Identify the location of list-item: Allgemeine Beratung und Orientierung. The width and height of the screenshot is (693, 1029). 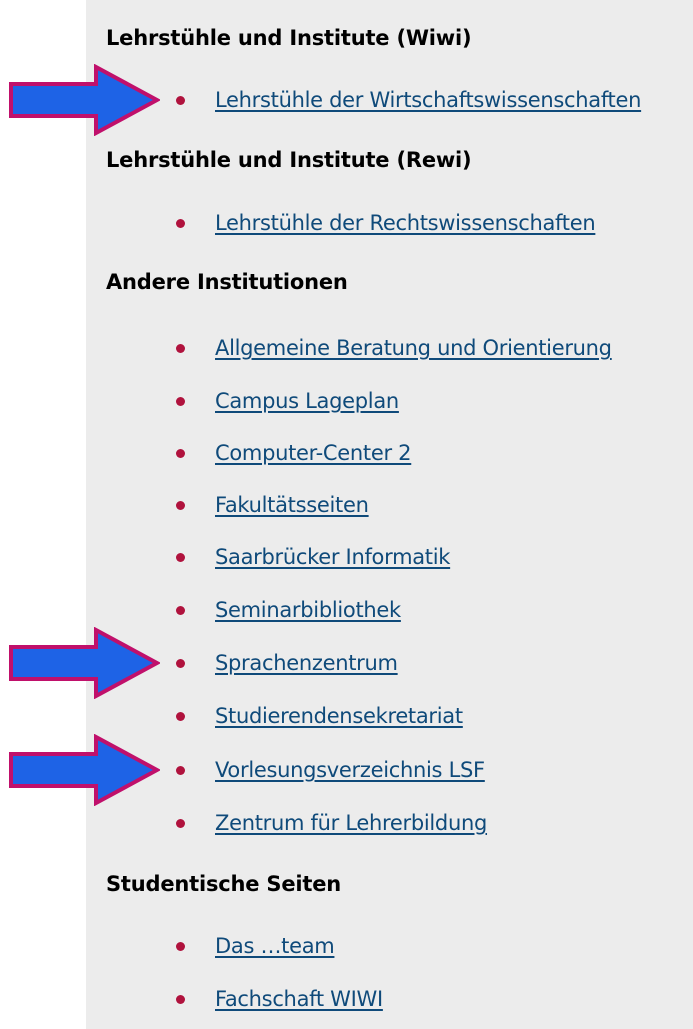
(394, 348).